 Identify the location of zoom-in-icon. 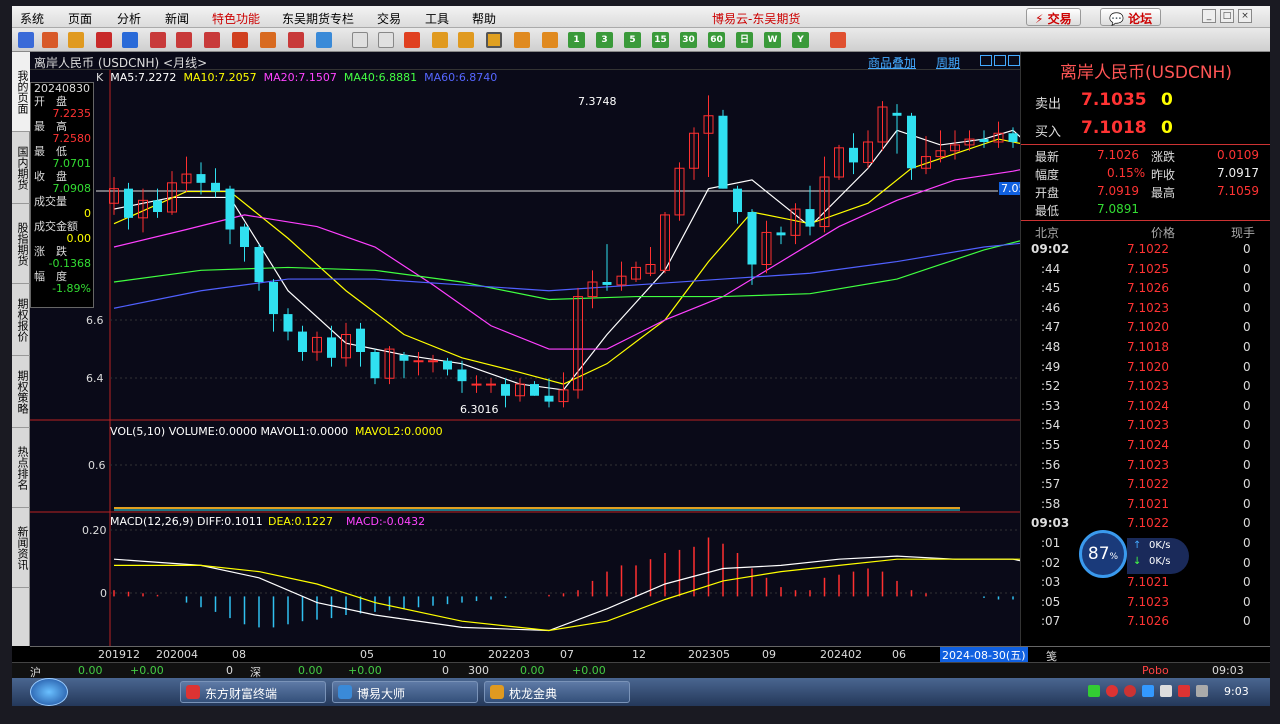
(158, 40).